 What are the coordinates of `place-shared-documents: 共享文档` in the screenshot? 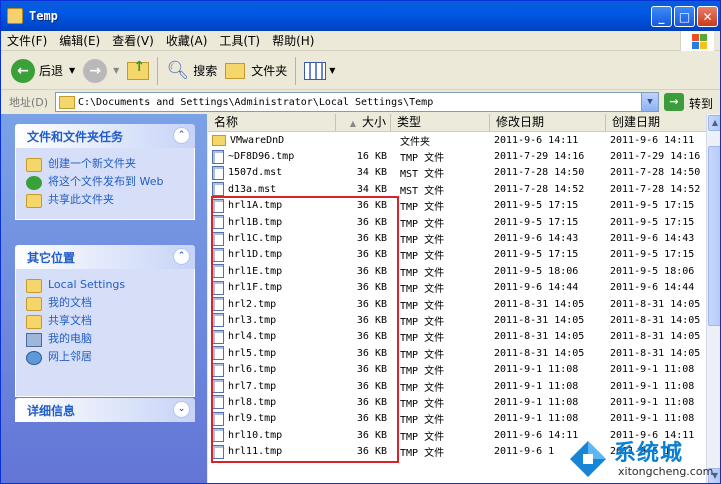 It's located at (105, 321).